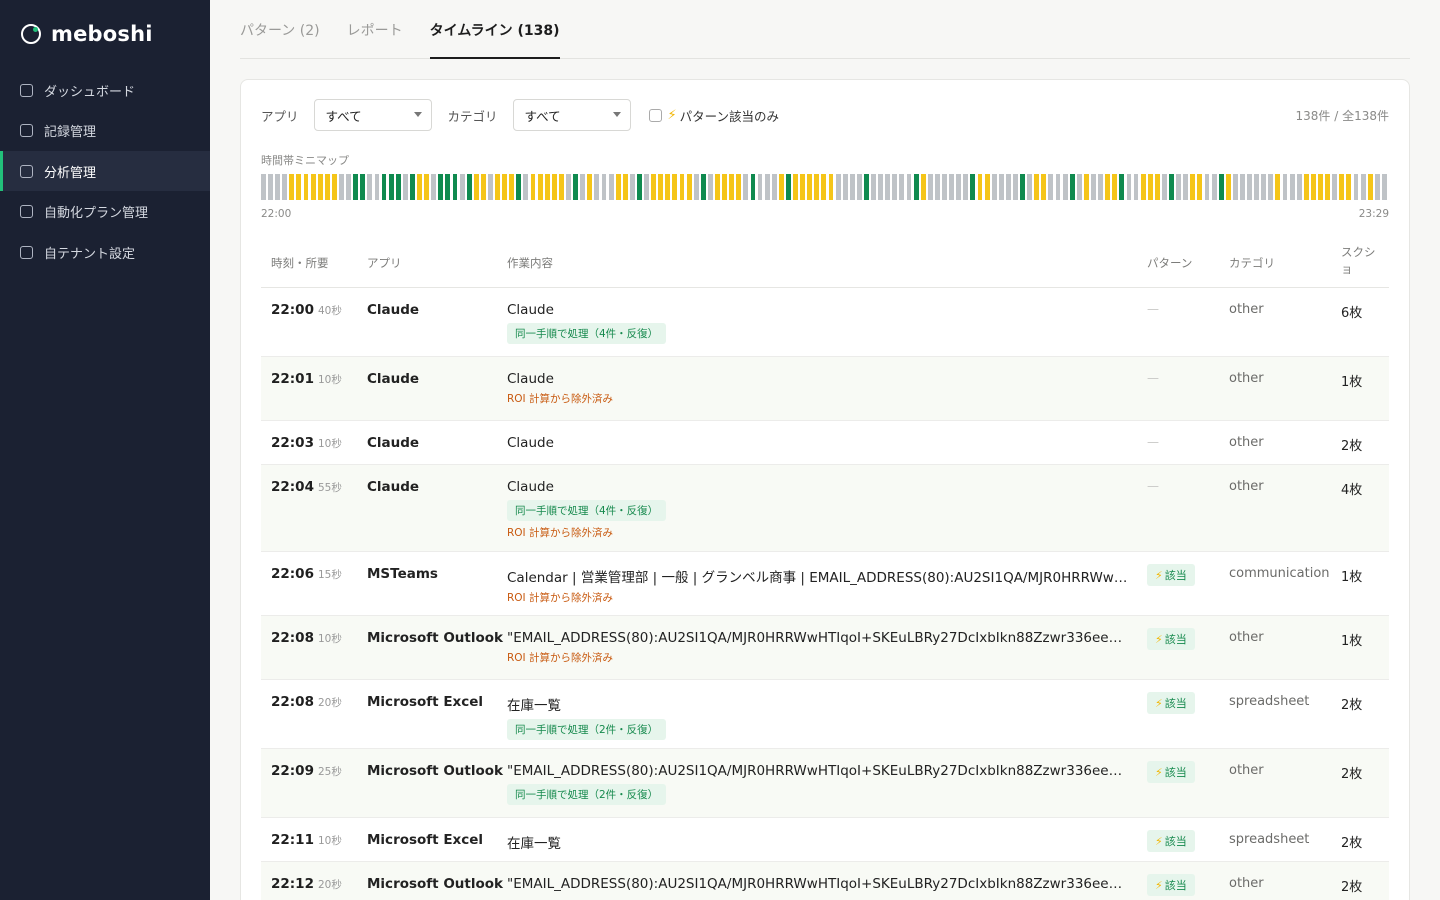 This screenshot has width=1440, height=900. I want to click on sidebar-item-automation-plans: 自動化プラン管理, so click(105, 212).